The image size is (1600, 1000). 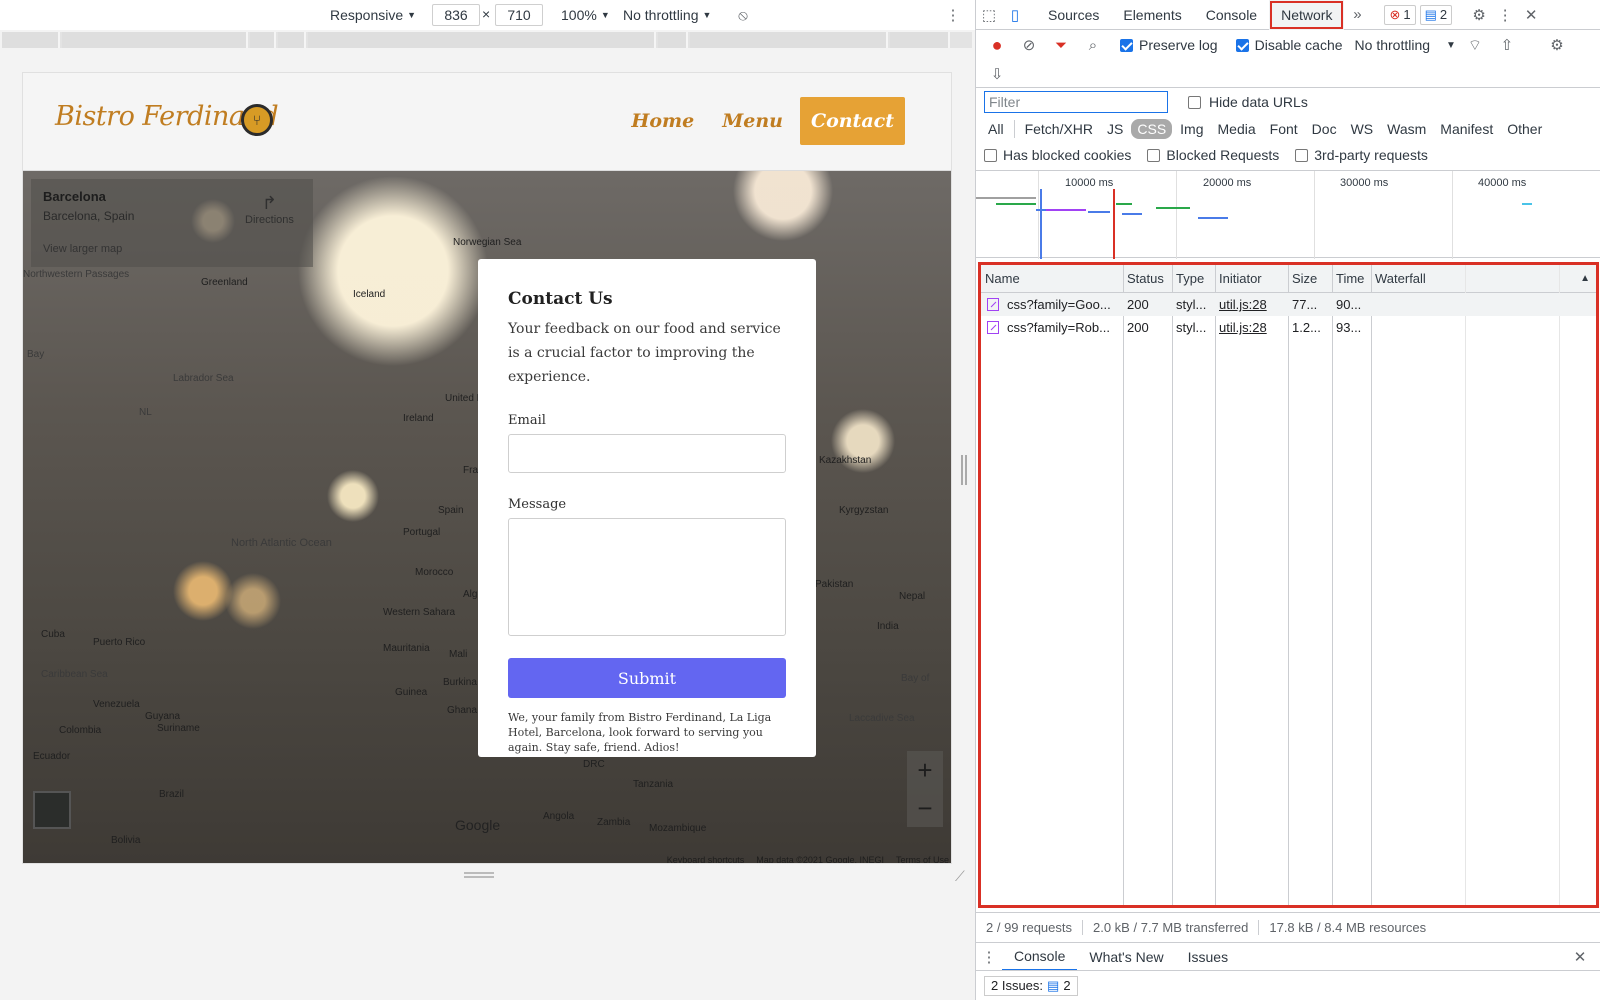 What do you see at coordinates (662, 121) in the screenshot?
I see `nav-home: Home` at bounding box center [662, 121].